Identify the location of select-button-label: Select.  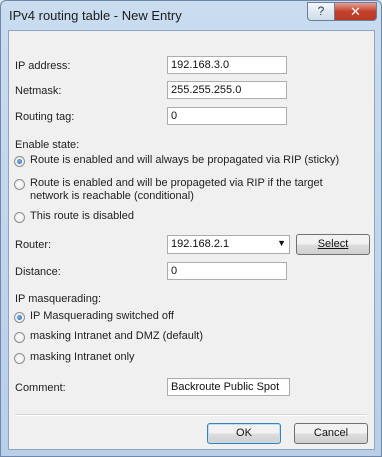
(333, 244).